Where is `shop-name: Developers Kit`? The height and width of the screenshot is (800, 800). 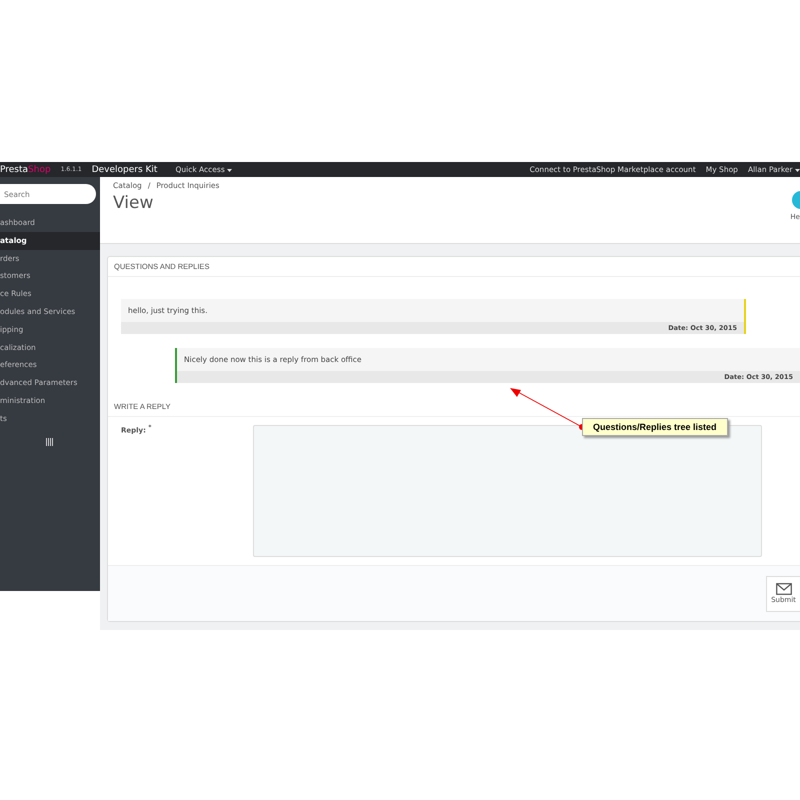 shop-name: Developers Kit is located at coordinates (125, 169).